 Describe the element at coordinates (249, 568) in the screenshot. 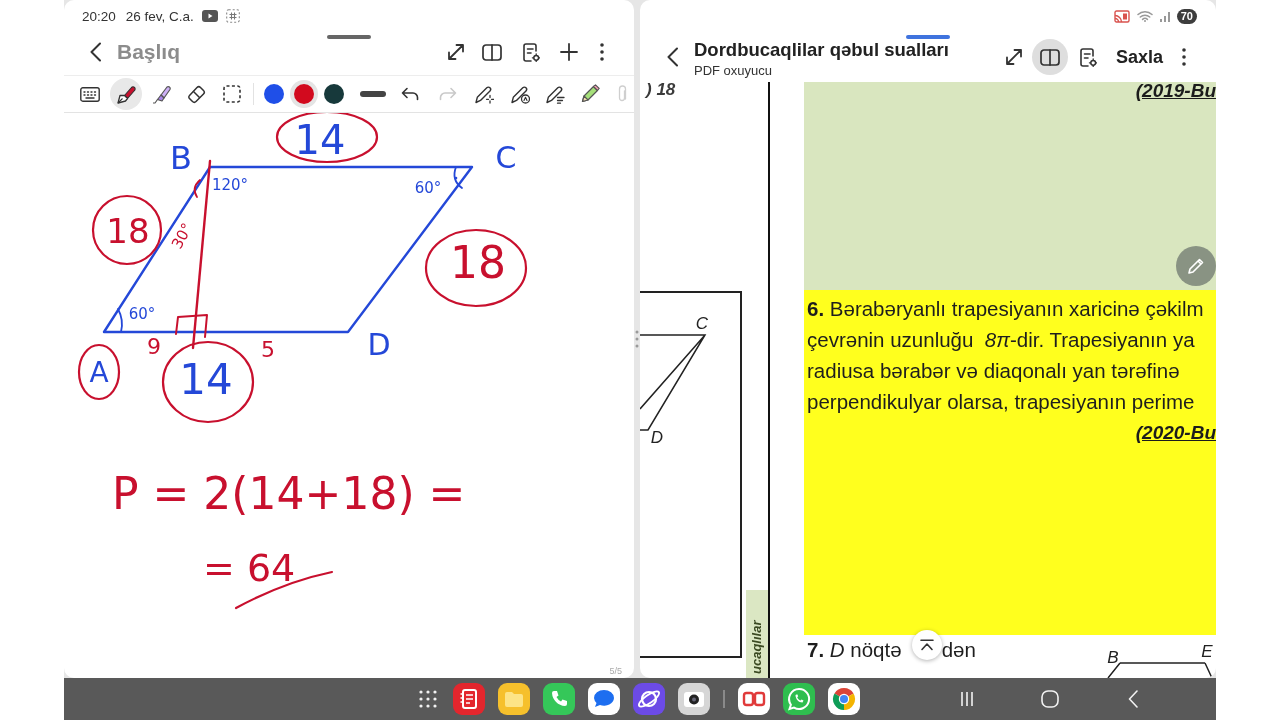

I see `handwritten-formula: = 64` at that location.